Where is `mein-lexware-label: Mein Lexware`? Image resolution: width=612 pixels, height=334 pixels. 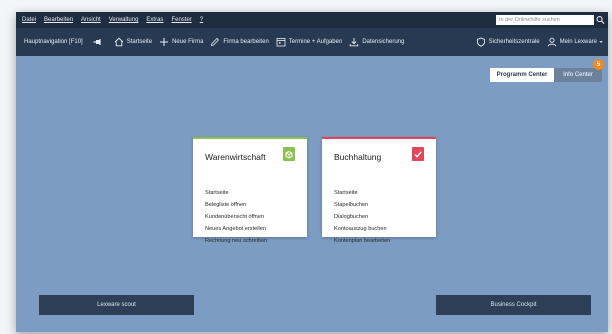
mein-lexware-label: Mein Lexware is located at coordinates (578, 42).